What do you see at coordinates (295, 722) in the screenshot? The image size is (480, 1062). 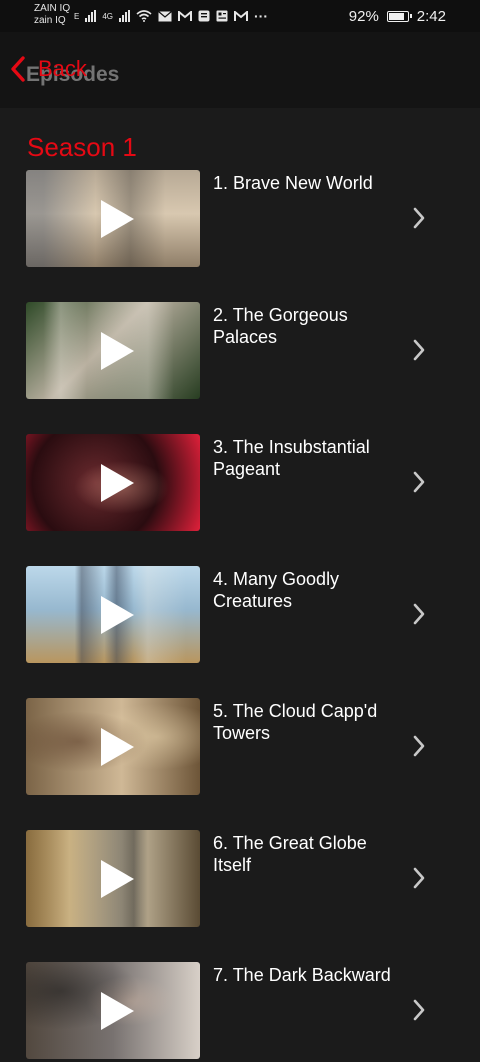 I see `episode-title: 5. The Cloud Capp'd Towers` at bounding box center [295, 722].